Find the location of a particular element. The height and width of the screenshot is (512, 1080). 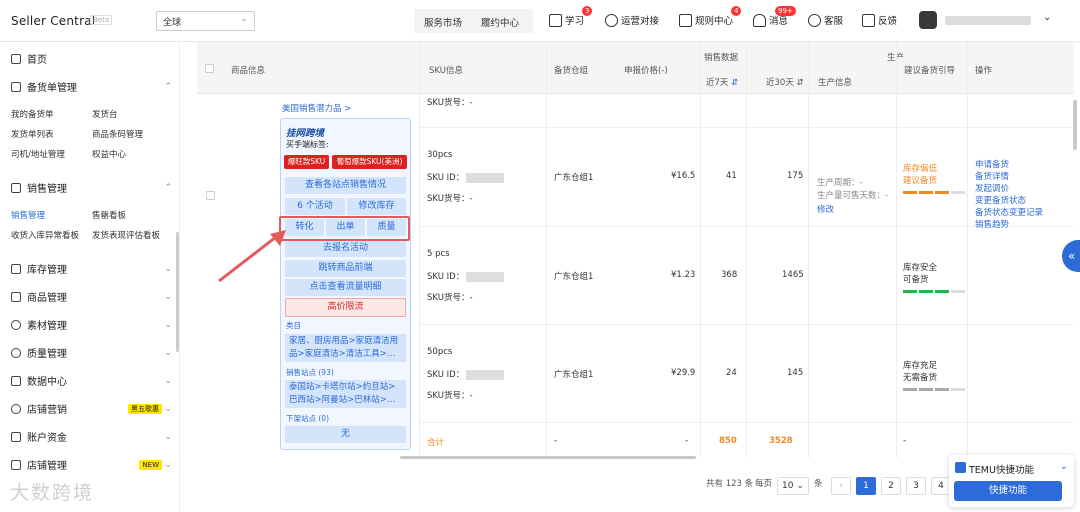

nav-ops: 运营对接 is located at coordinates (632, 20).